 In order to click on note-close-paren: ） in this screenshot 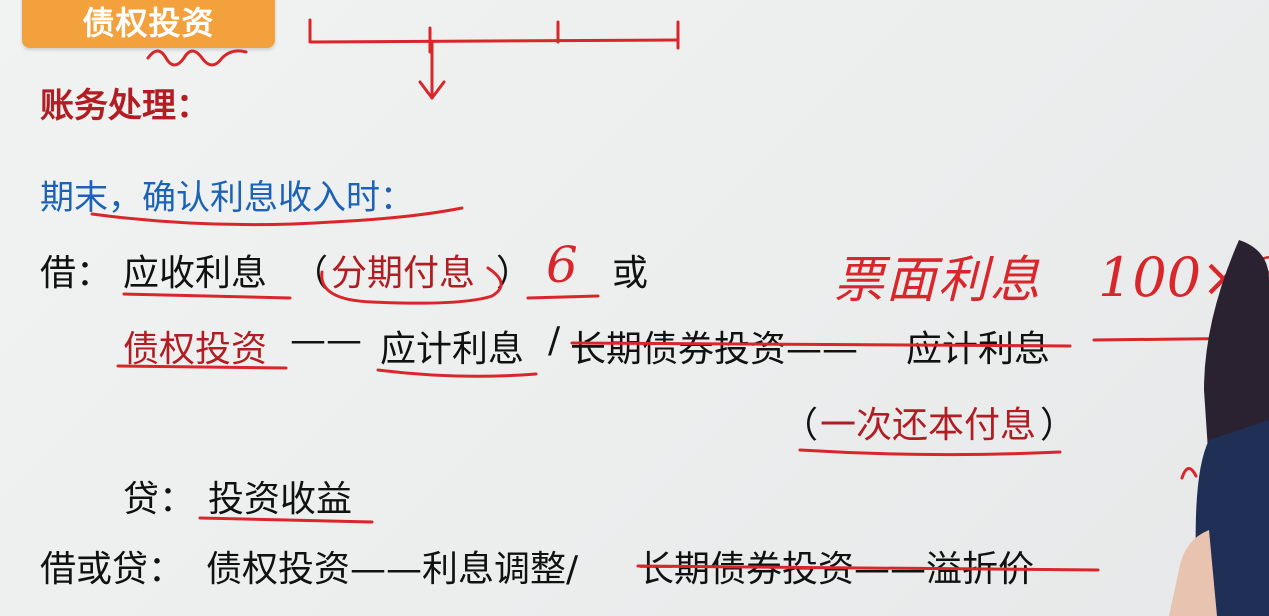, I will do `click(514, 273)`.